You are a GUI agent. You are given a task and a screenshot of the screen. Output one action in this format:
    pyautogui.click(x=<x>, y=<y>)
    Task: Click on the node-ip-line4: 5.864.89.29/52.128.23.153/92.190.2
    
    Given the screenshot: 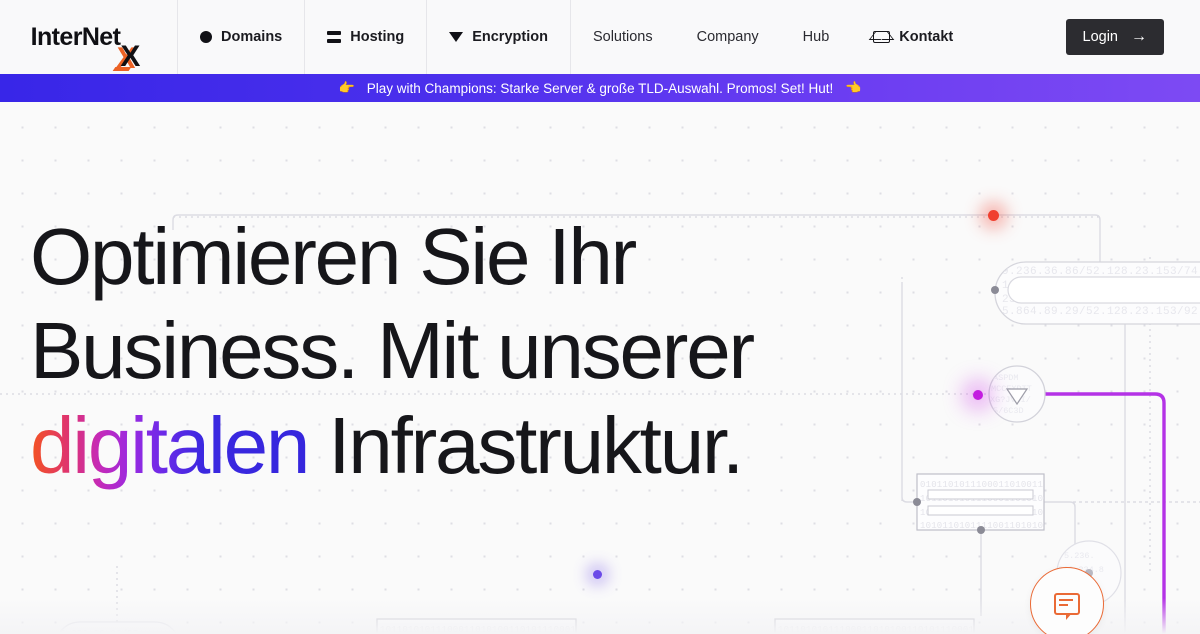 What is the action you would take?
    pyautogui.click(x=1101, y=312)
    